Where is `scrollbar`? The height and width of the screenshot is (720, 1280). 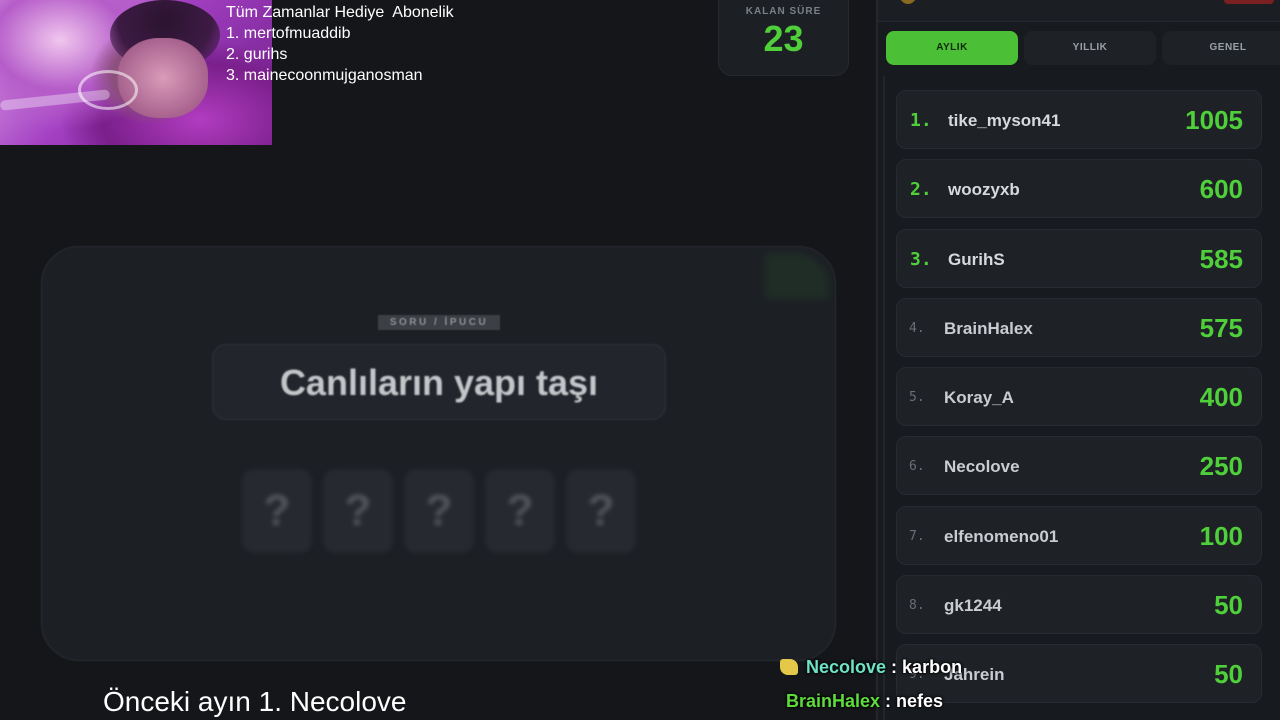 scrollbar is located at coordinates (884, 398).